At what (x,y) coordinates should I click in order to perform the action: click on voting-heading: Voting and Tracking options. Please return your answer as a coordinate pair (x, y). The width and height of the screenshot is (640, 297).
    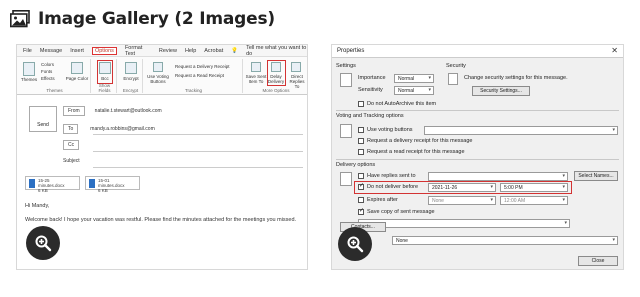
    Looking at the image, I should click on (370, 116).